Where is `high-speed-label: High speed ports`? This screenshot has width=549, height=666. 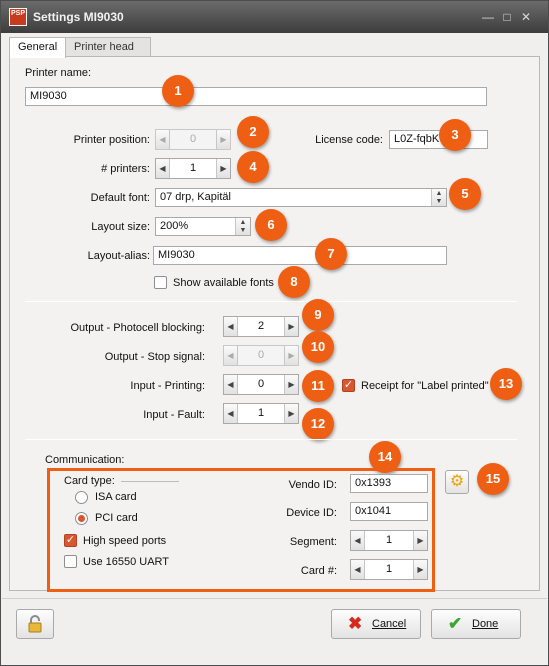
high-speed-label: High speed ports is located at coordinates (125, 541).